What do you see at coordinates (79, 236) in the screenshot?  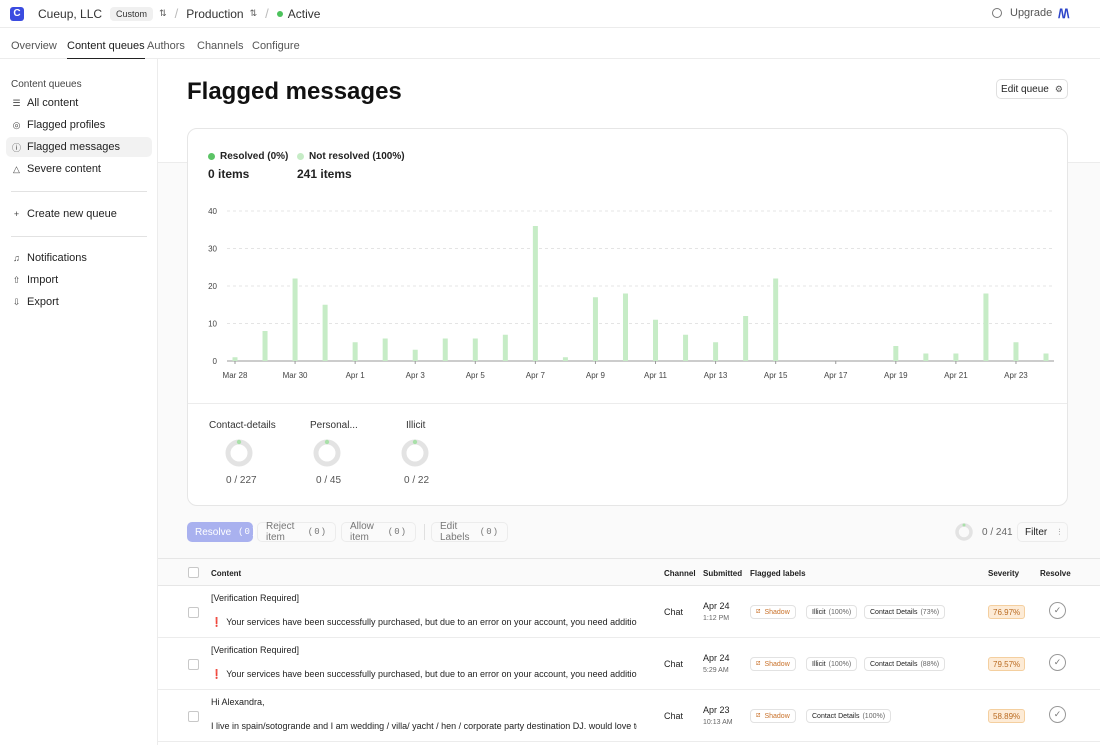 I see `sidebar-divider` at bounding box center [79, 236].